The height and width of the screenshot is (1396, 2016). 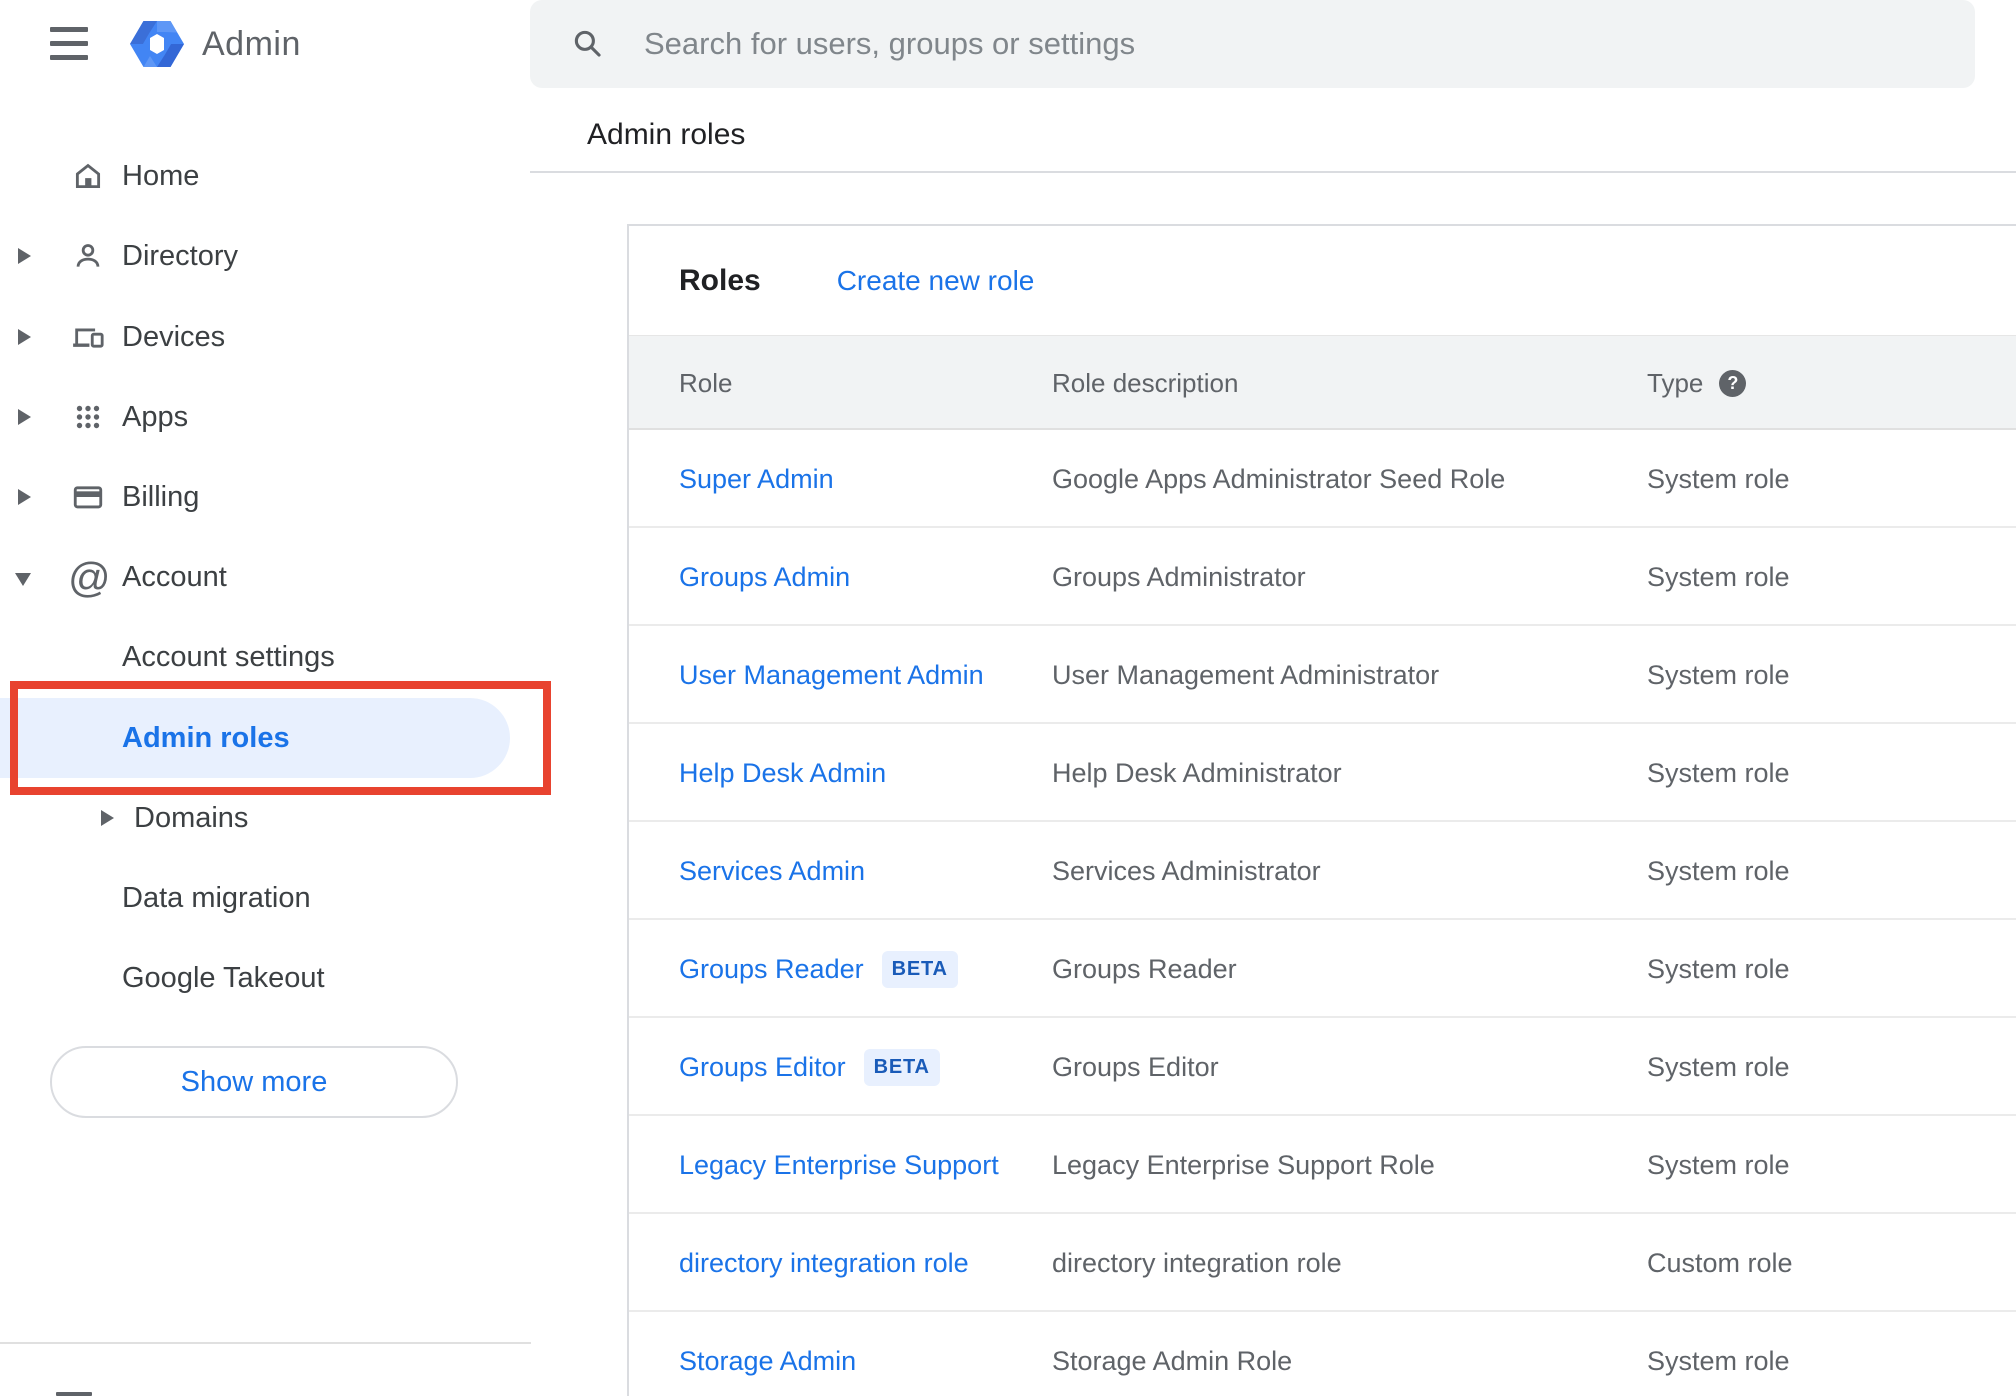 I want to click on breadcrumb: Admin roles, so click(x=666, y=134).